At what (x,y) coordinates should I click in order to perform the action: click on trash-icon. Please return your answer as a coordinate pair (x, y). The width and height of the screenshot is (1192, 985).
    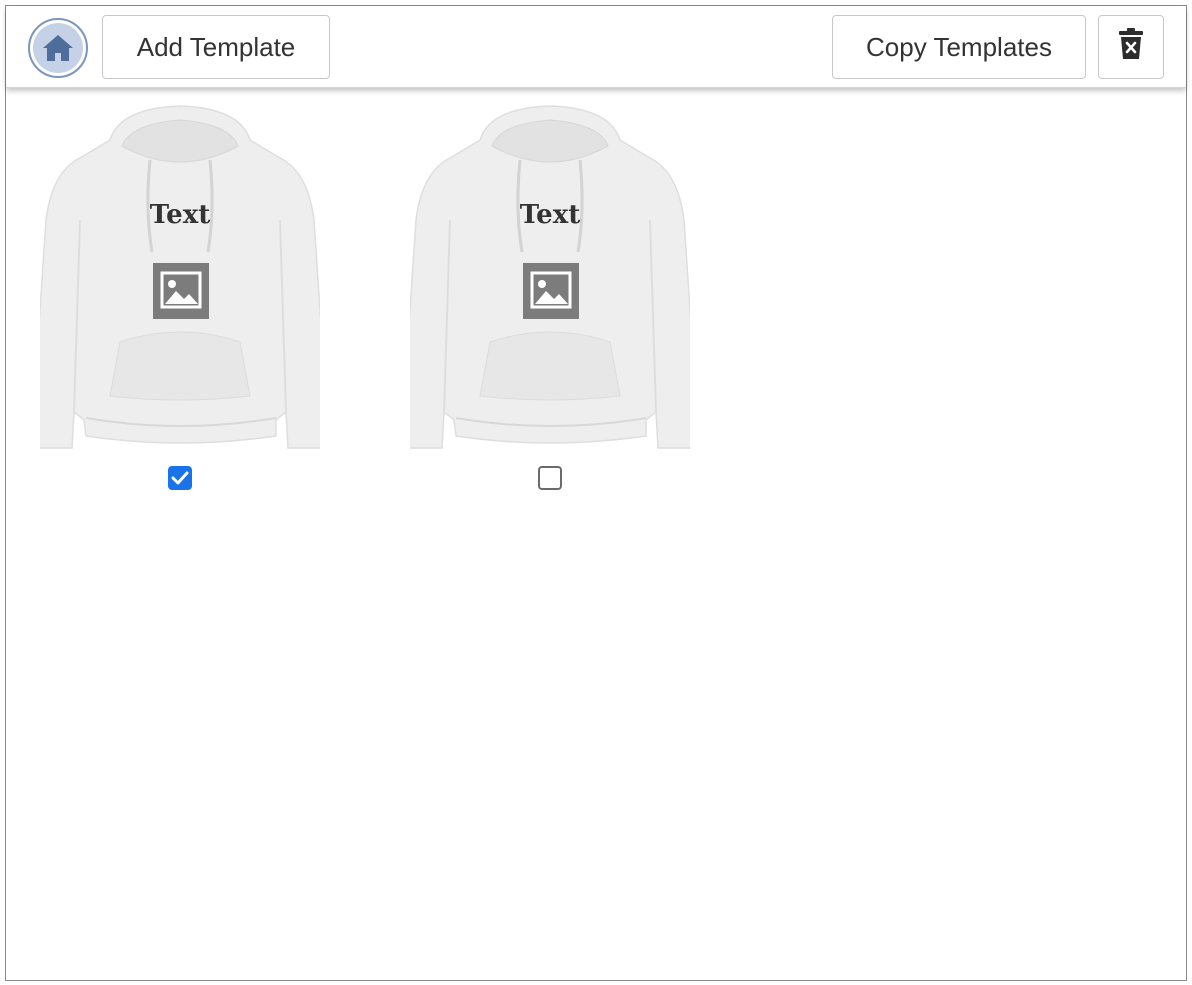
    Looking at the image, I should click on (1131, 47).